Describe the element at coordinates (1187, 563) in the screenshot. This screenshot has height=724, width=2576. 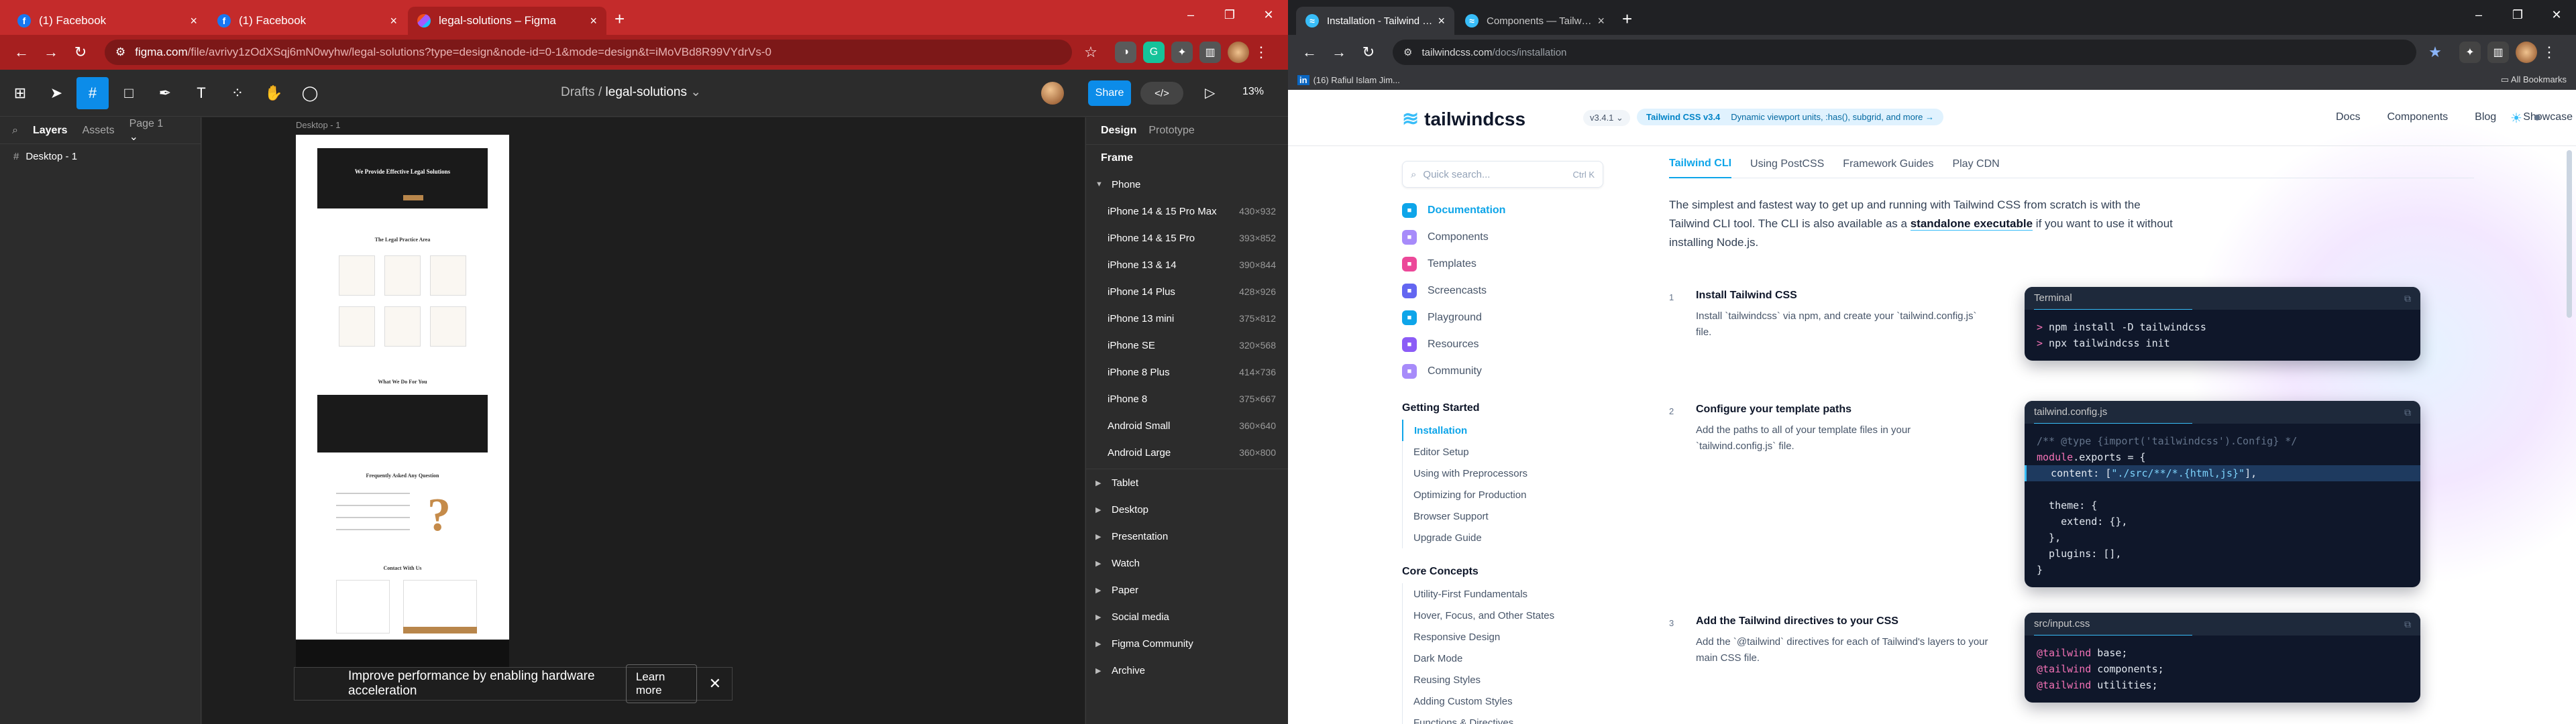
I see `frame-group: ▶ Watch` at that location.